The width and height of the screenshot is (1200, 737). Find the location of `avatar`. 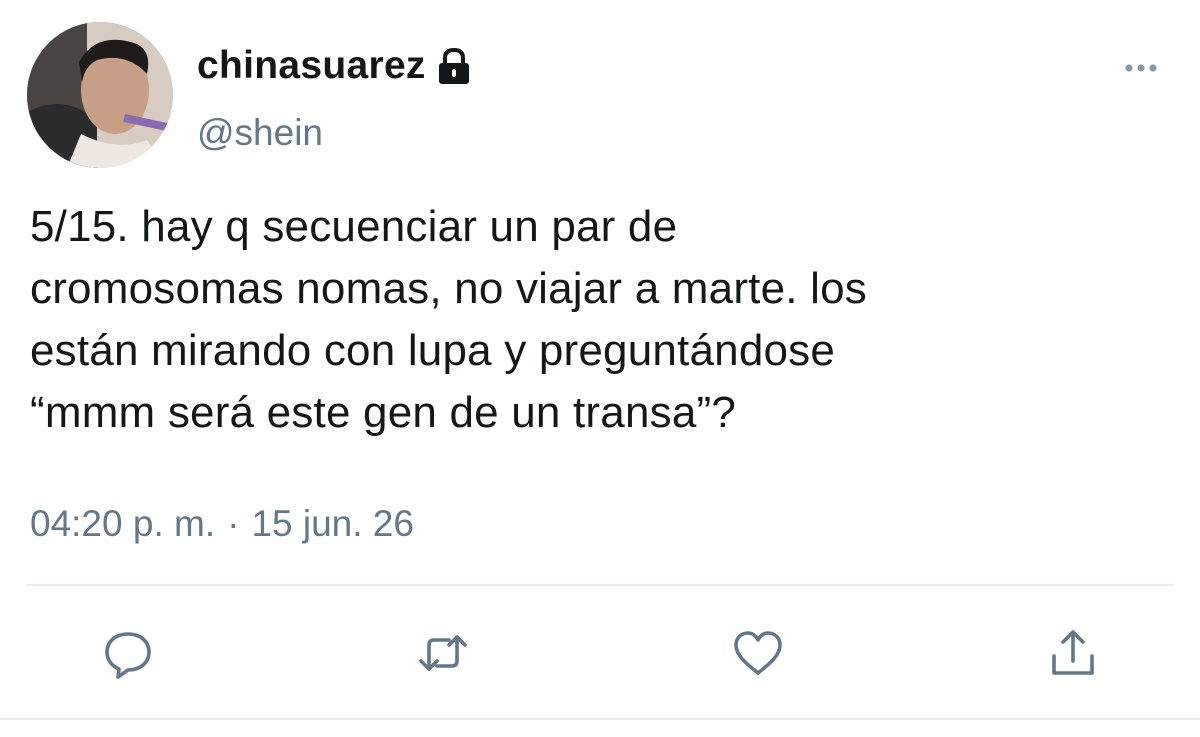

avatar is located at coordinates (100, 95).